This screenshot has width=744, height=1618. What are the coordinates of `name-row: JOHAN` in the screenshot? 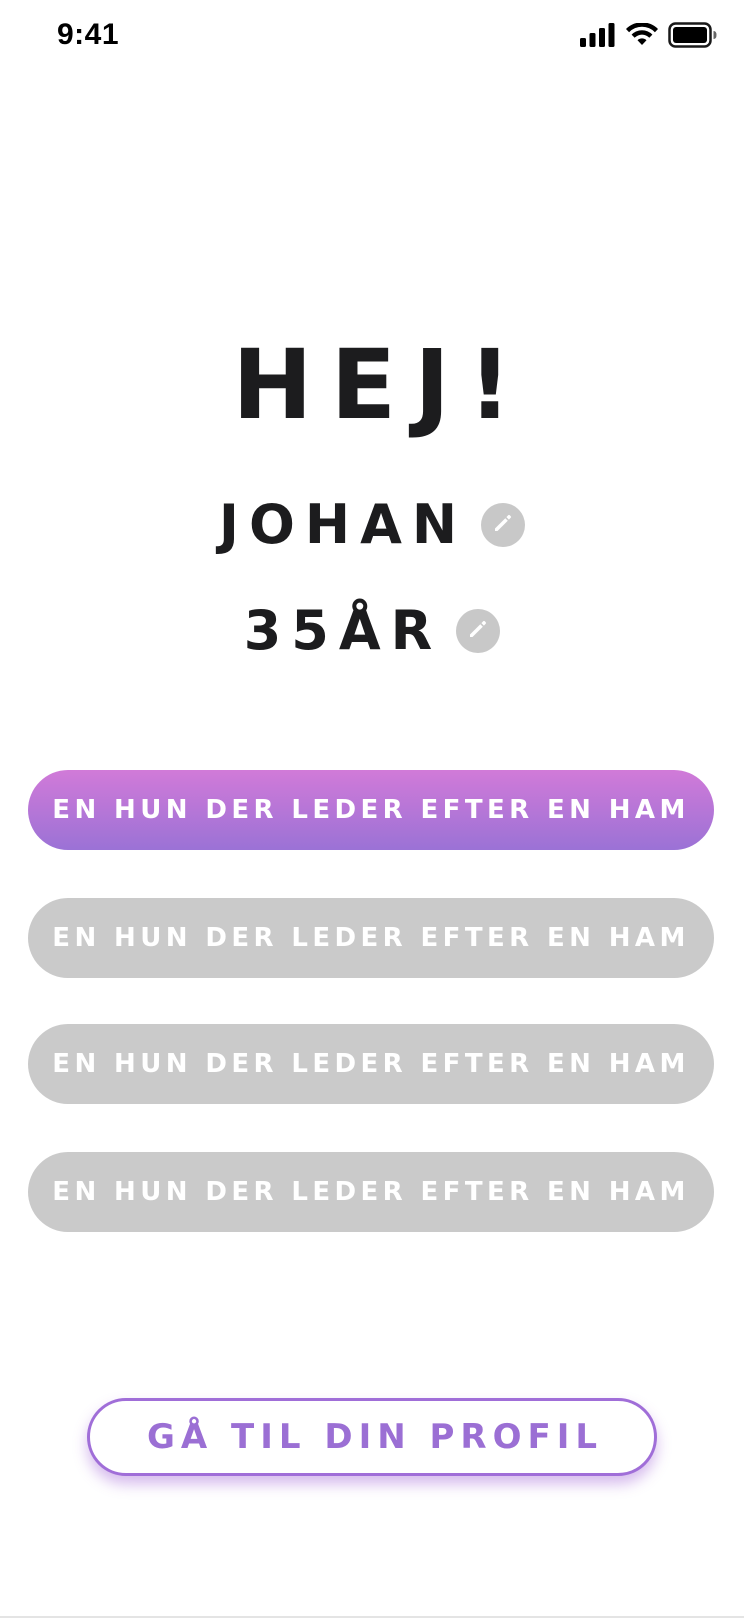 It's located at (372, 525).